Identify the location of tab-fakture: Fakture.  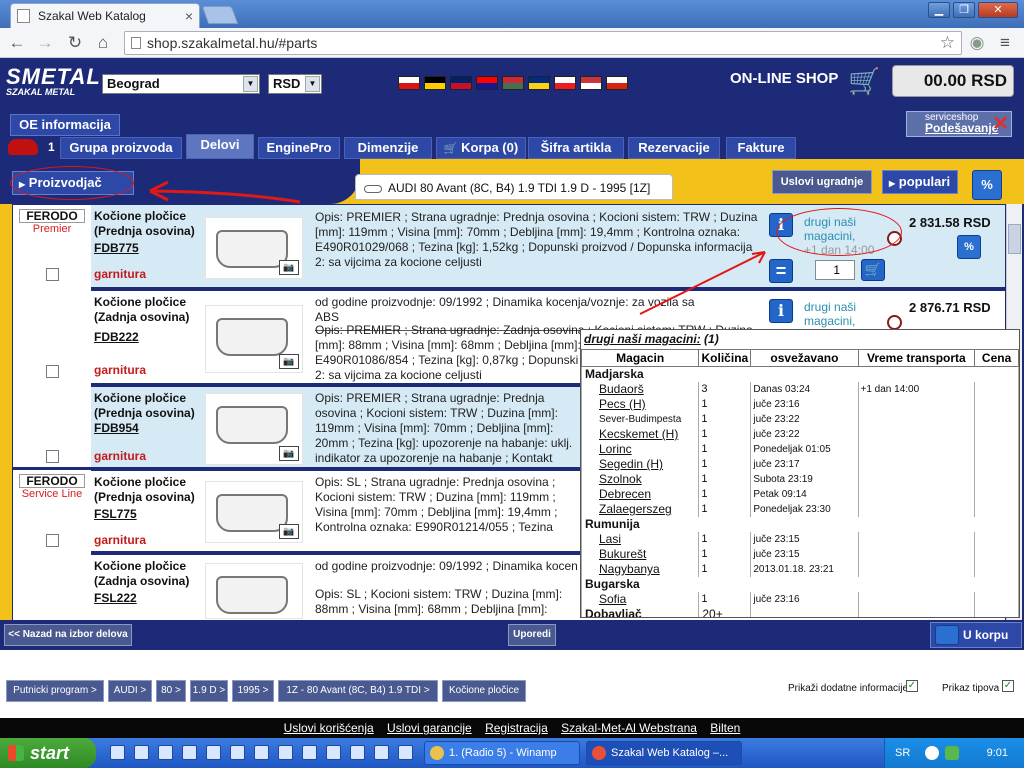
(761, 148).